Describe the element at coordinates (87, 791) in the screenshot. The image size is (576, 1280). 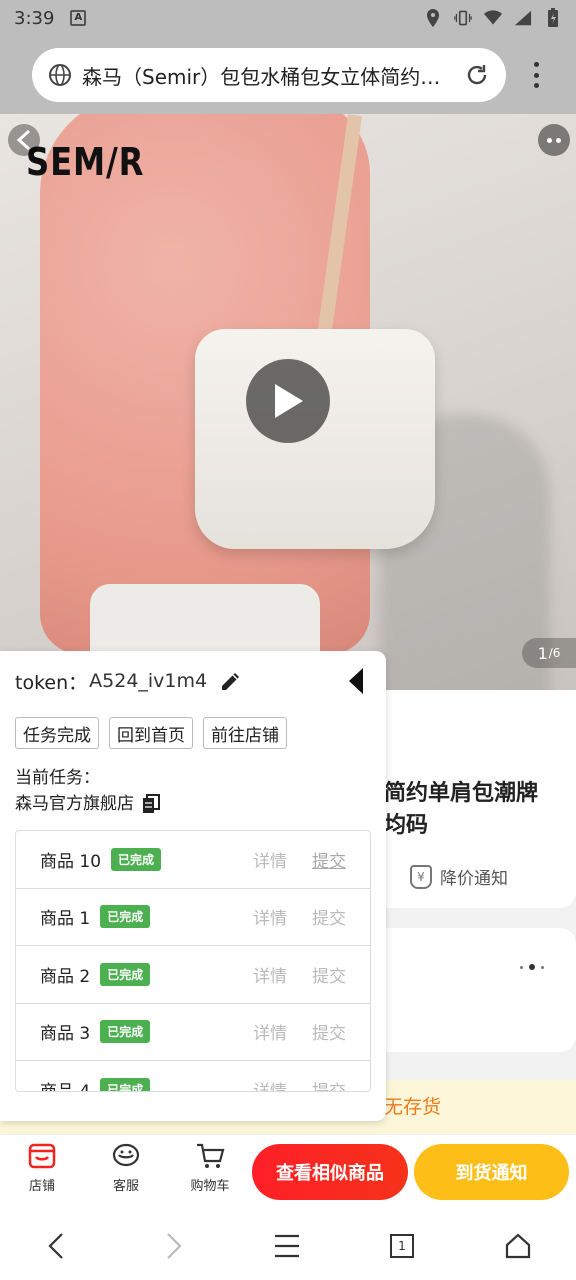
I see `current-task: 当前任务： 森马官方旗舰店` at that location.